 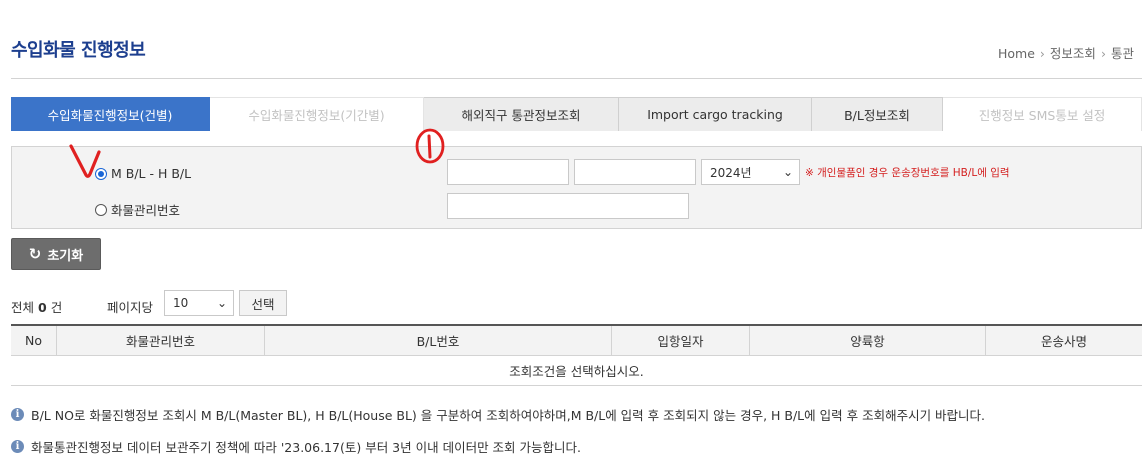 What do you see at coordinates (56, 307) in the screenshot?
I see `total-unit: 건` at bounding box center [56, 307].